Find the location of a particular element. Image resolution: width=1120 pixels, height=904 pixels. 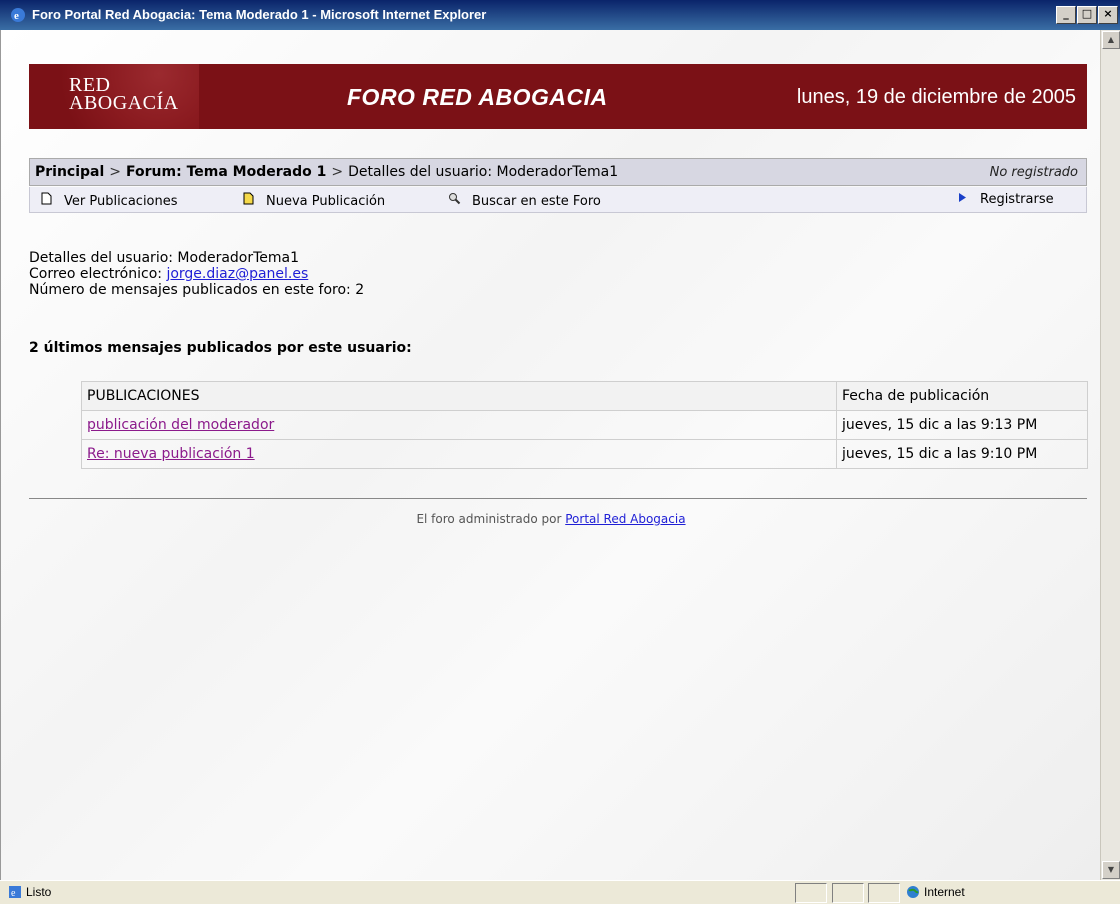

post-link: publicación del moderador is located at coordinates (180, 425).